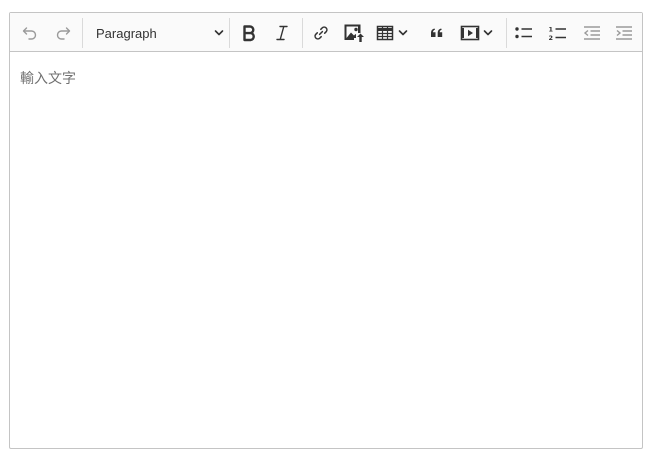  I want to click on outdent-button, so click(592, 33).